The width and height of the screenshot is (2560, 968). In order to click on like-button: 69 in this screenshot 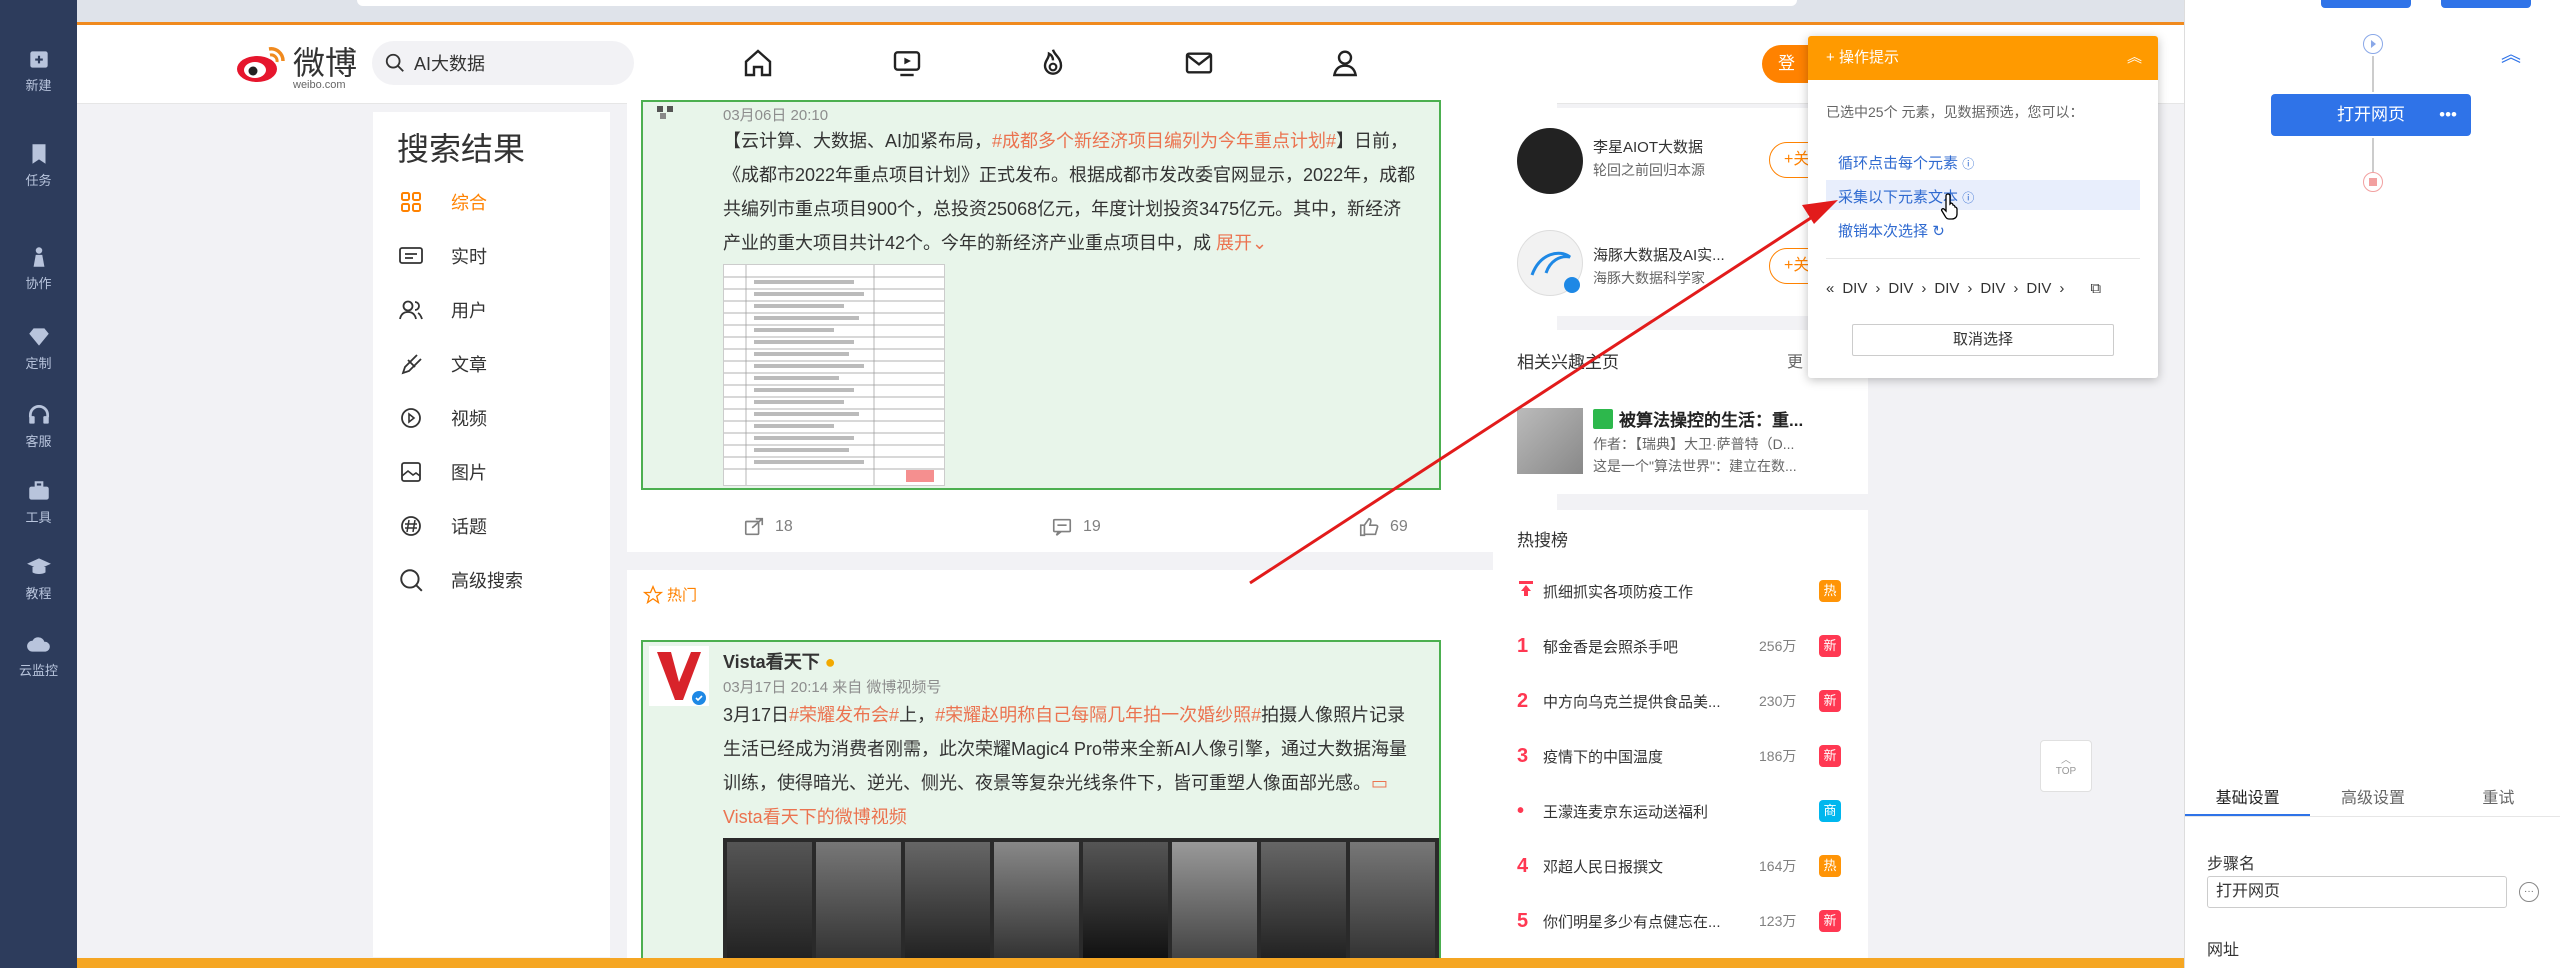, I will do `click(1383, 527)`.